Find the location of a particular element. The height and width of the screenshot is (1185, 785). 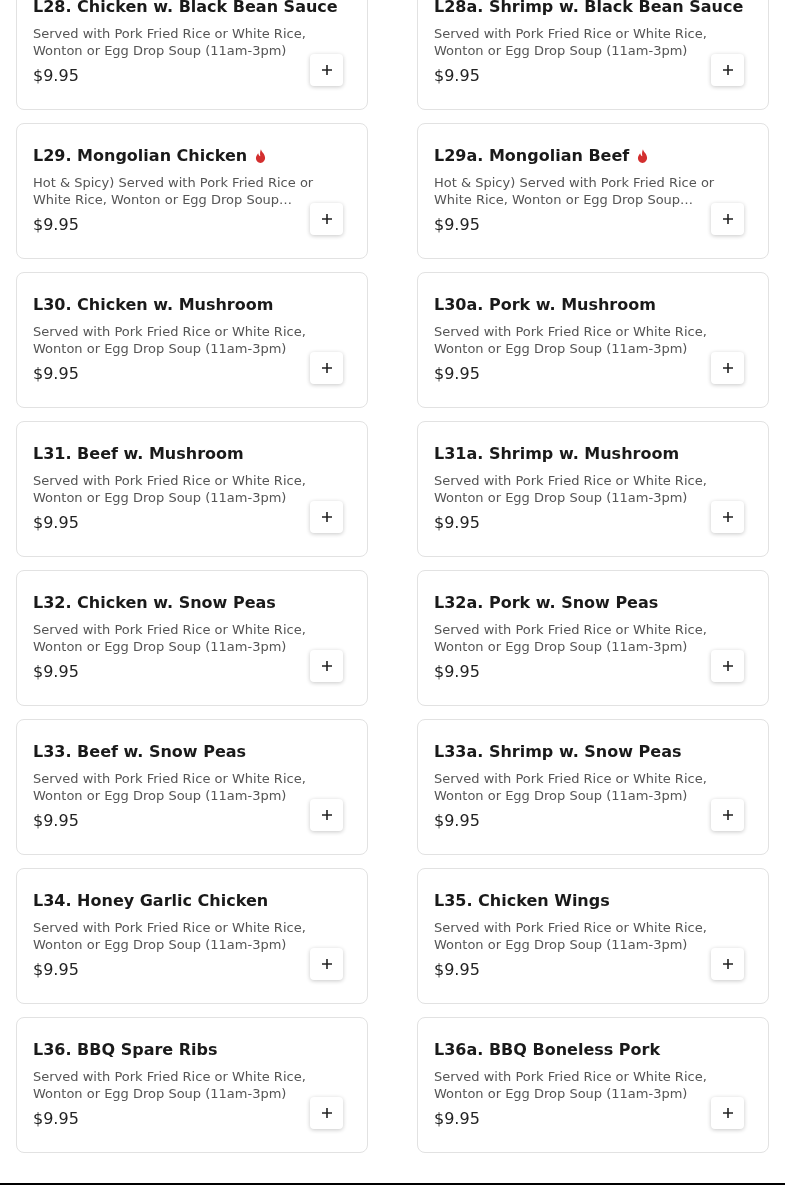

menu-item-card: L28. Chicken w. Black Bean Sauce Served with Pork Fried Rice or White Rice, Wonton or Egg Drop Soup (11am-3pm) $9.95 is located at coordinates (192, 55).